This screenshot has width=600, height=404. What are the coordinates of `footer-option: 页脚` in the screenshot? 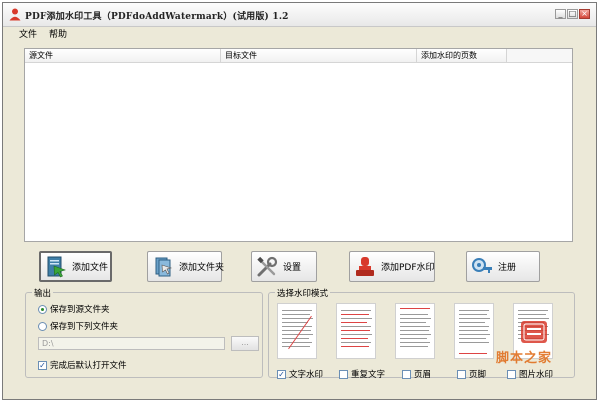 It's located at (471, 374).